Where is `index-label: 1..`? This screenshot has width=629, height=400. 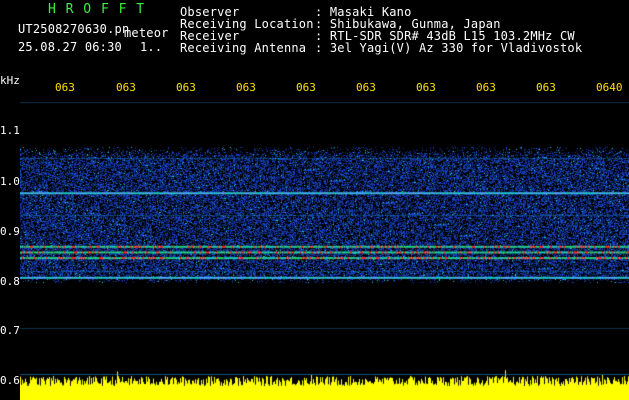 index-label: 1.. is located at coordinates (151, 47).